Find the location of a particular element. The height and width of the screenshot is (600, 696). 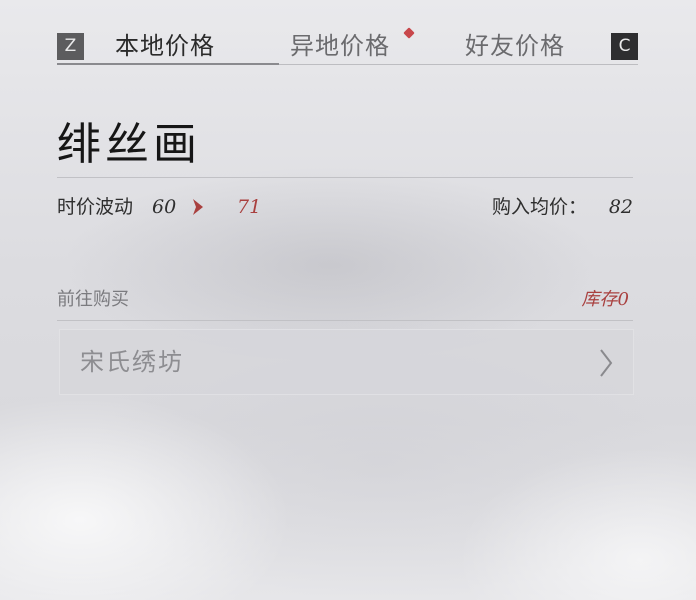

tab-local-price: 本地价格 is located at coordinates (165, 46).